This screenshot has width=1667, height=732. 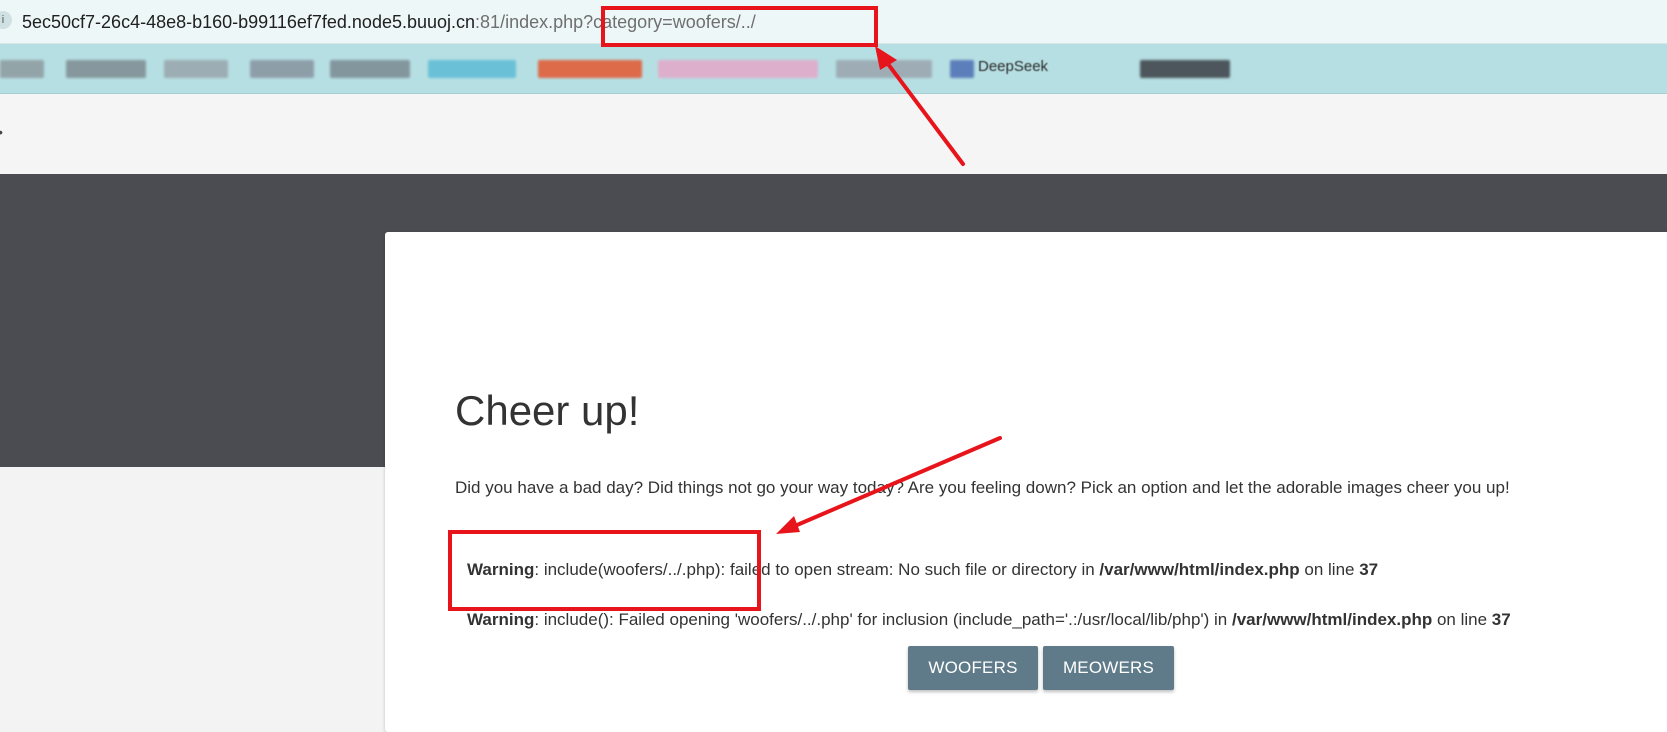 I want to click on meowers-button: MEOWERS, so click(x=1108, y=668).